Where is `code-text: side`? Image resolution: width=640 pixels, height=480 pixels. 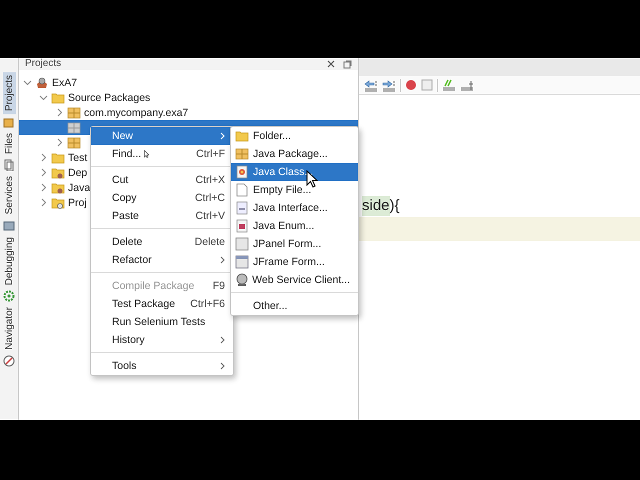
code-text: side is located at coordinates (376, 206).